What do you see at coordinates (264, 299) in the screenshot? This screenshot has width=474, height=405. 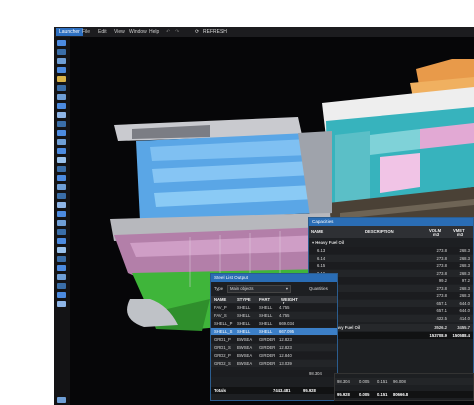 I see `col-part: PART` at bounding box center [264, 299].